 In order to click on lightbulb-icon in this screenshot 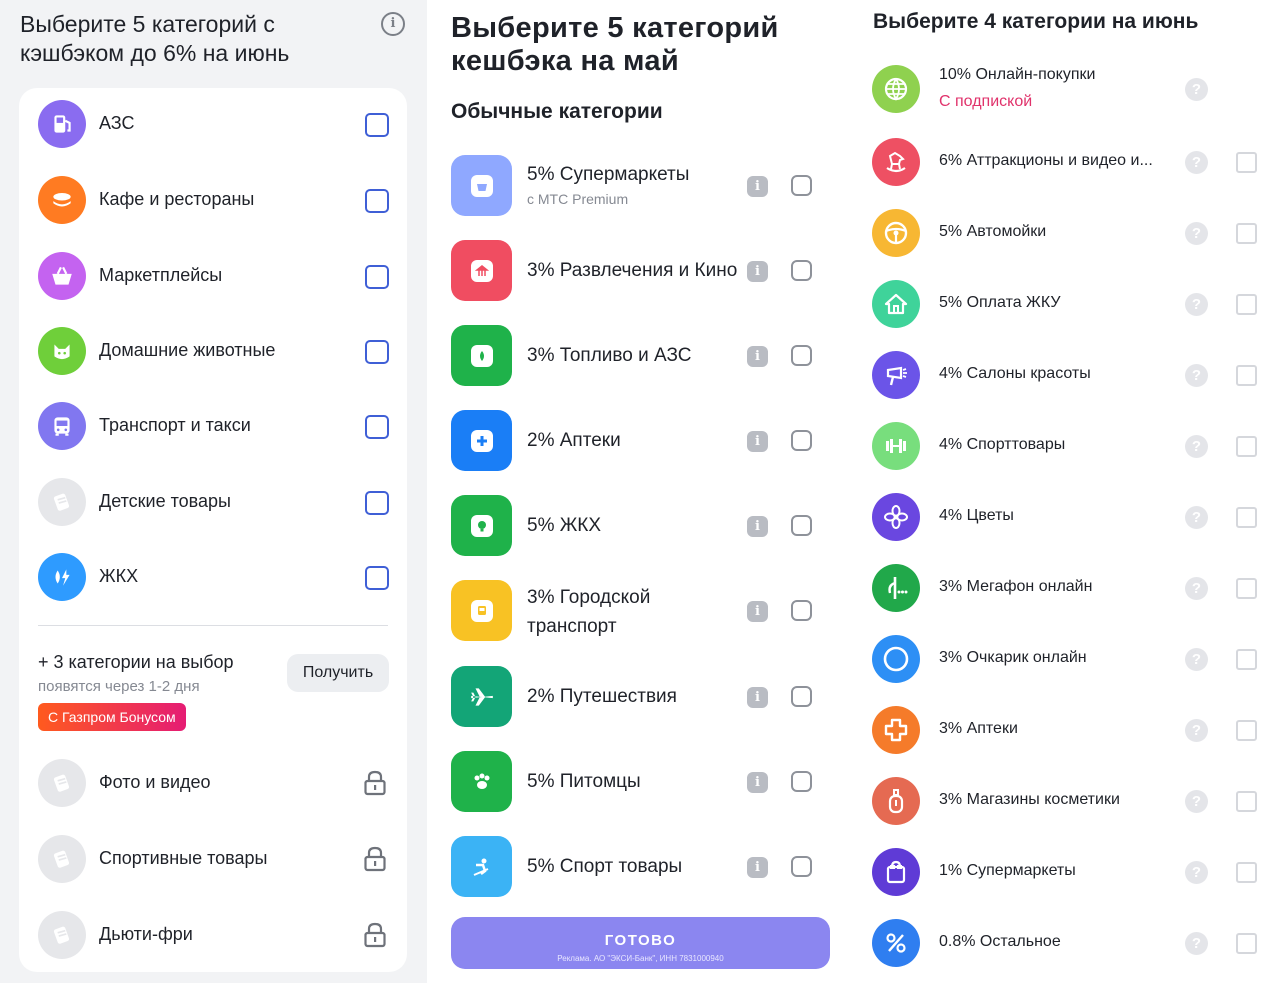, I will do `click(481, 525)`.